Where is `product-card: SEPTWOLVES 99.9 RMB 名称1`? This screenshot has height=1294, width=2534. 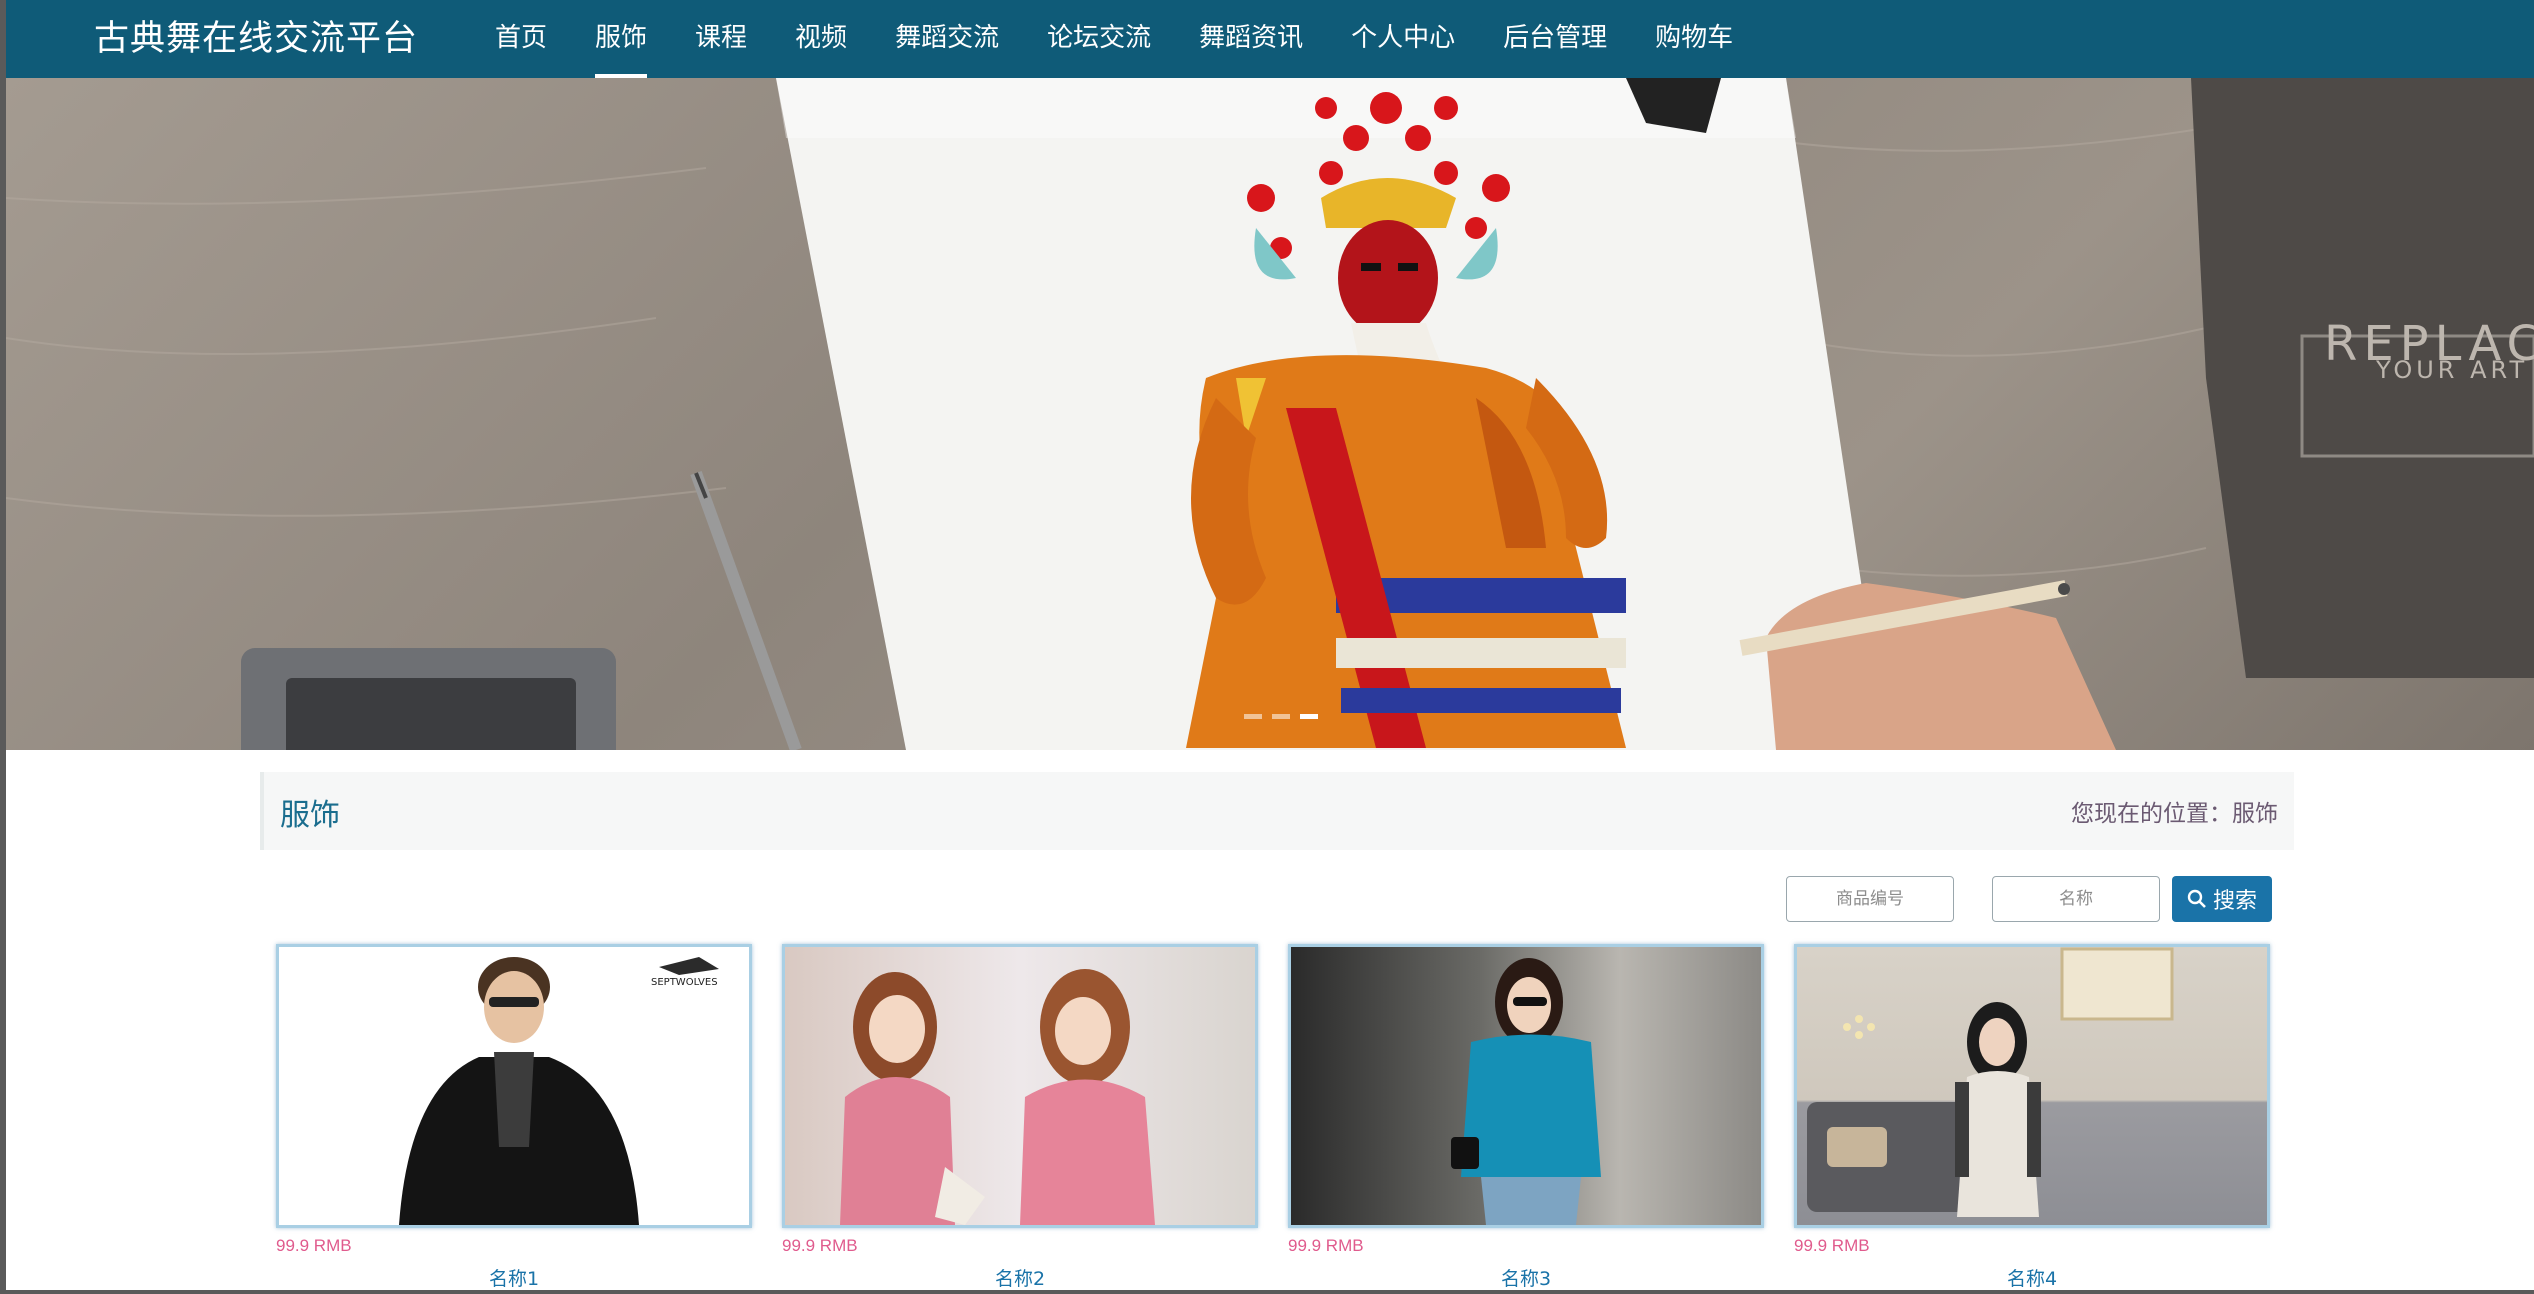 product-card: SEPTWOLVES 99.9 RMB 名称1 is located at coordinates (514, 1117).